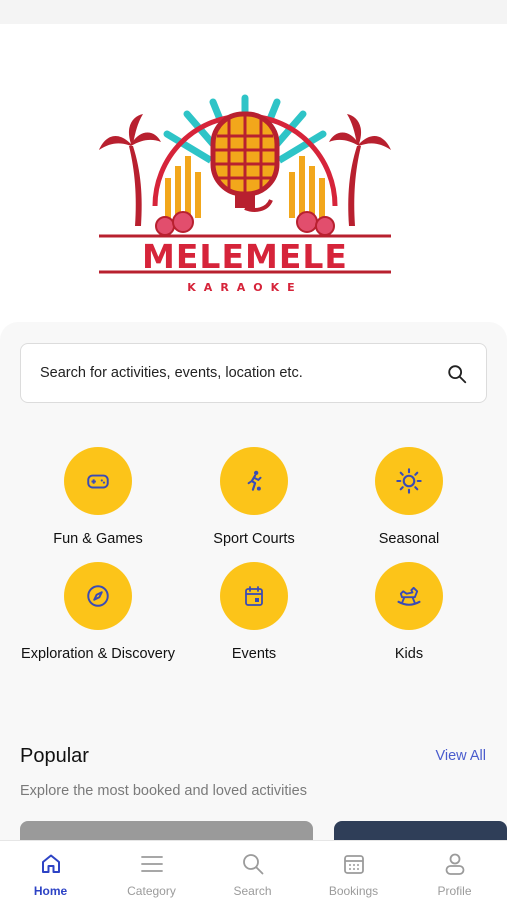 Image resolution: width=507 pixels, height=900 pixels. I want to click on nav-label: Home, so click(50, 891).